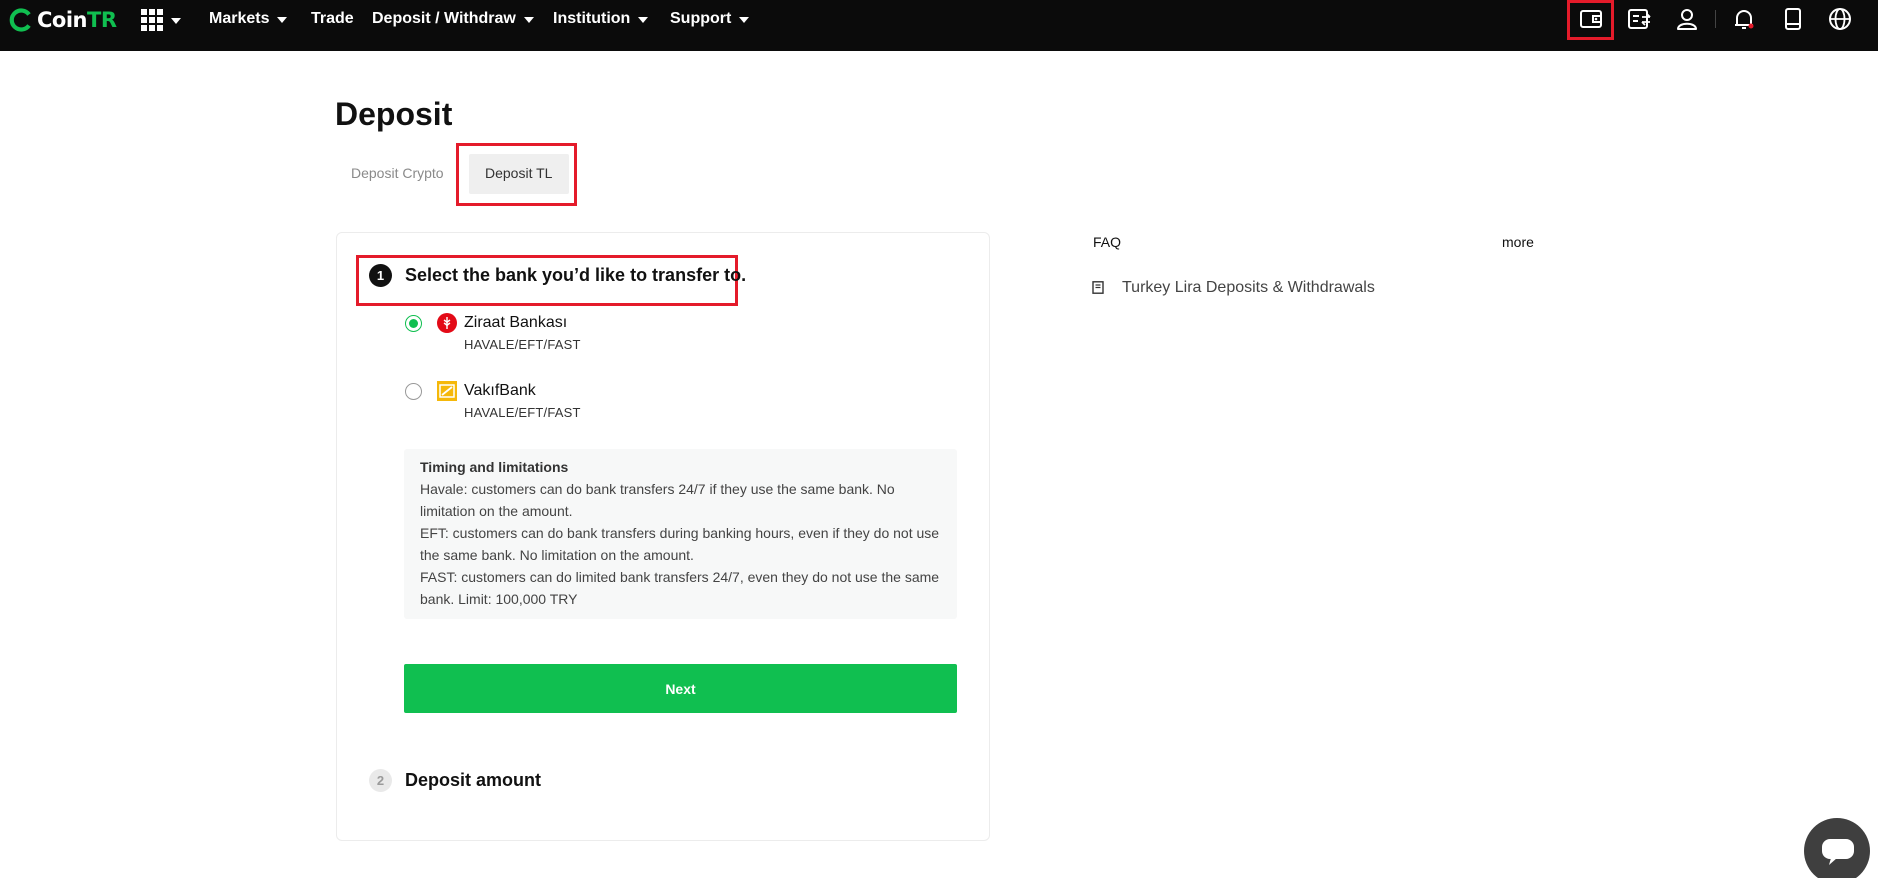 The width and height of the screenshot is (1878, 878). Describe the element at coordinates (473, 780) in the screenshot. I see `step-2-title: Deposit amount` at that location.